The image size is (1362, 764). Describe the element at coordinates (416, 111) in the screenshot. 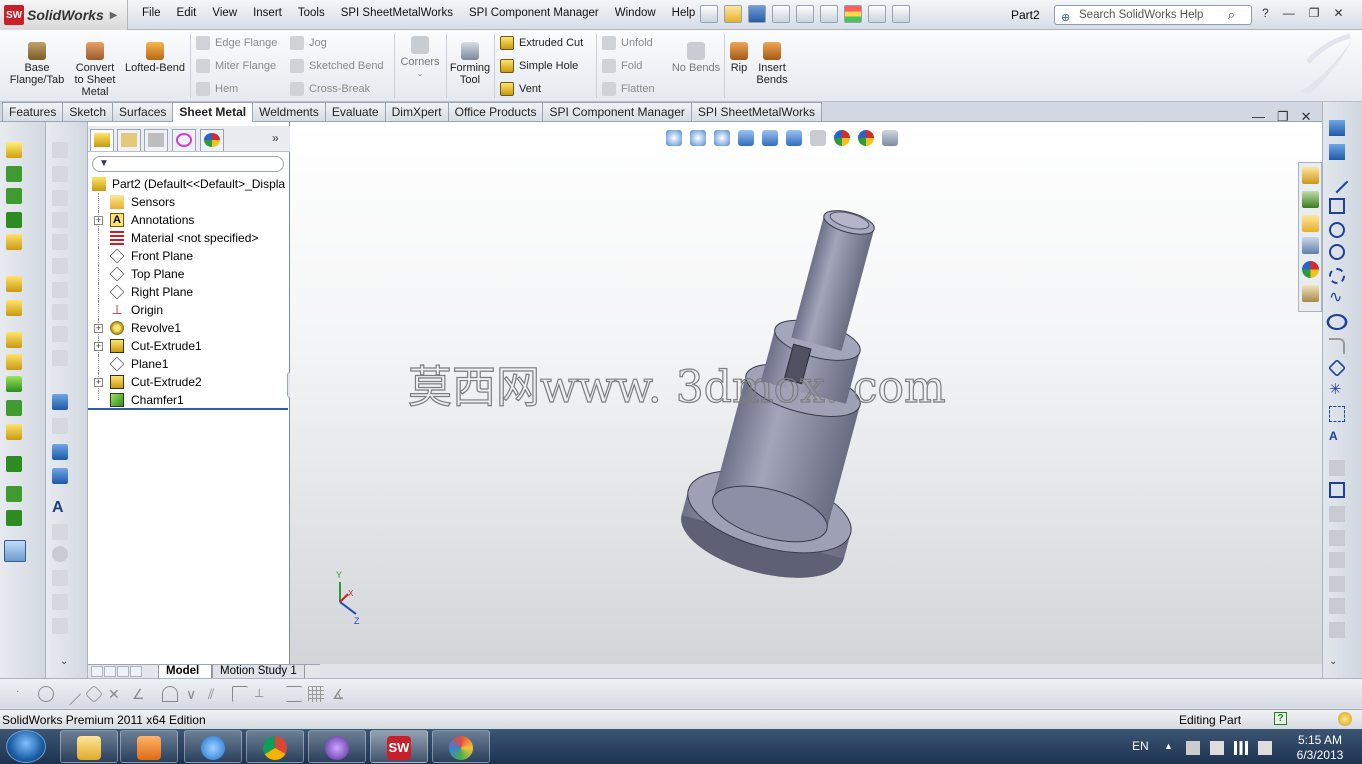

I see `tab-dimxpert: DimXpert` at that location.